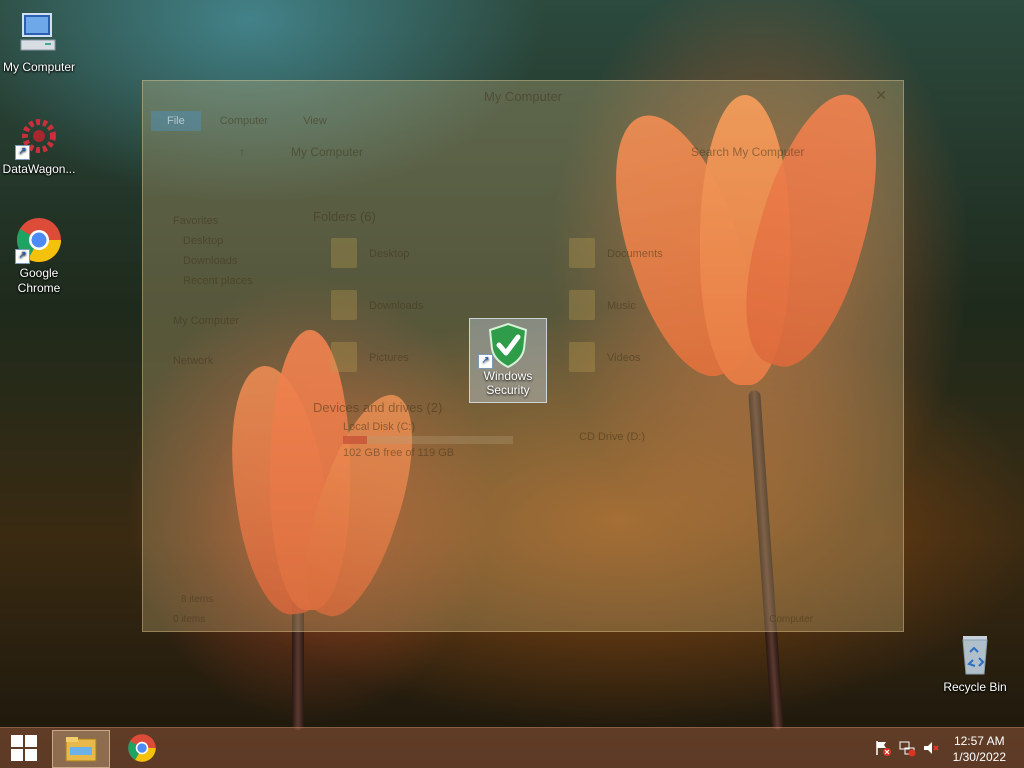 The image size is (1024, 768). I want to click on desktop-icon-label: Recycle Bin, so click(975, 687).